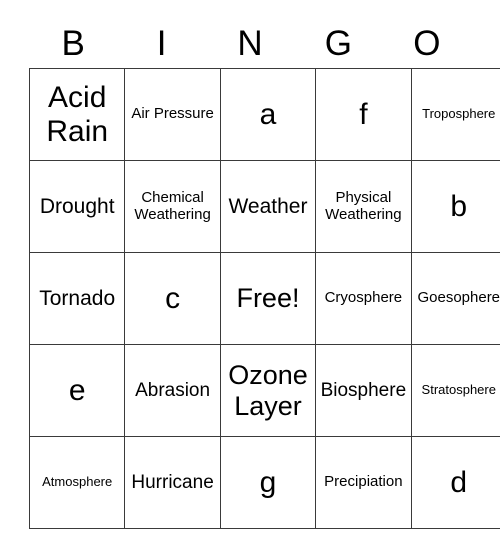  I want to click on bingo-cell: g, so click(268, 482).